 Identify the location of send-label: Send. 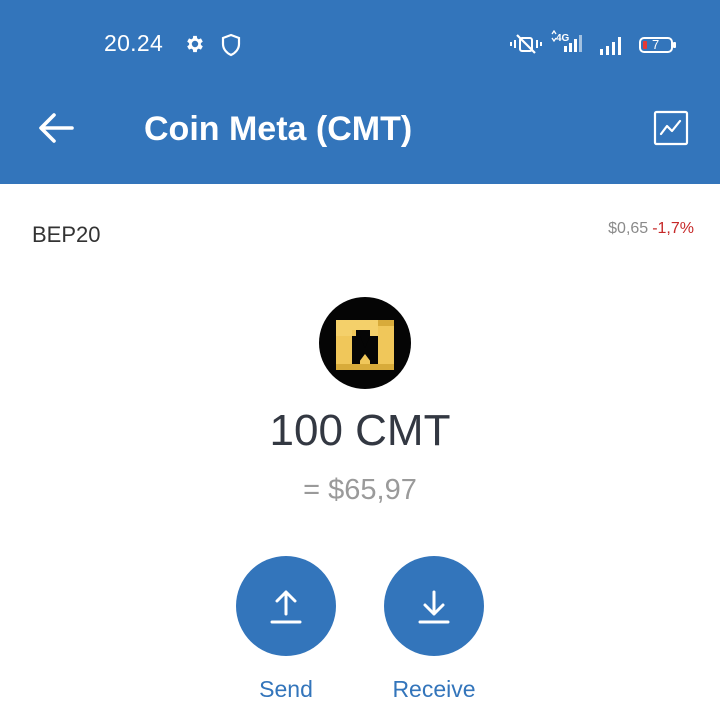
(286, 689).